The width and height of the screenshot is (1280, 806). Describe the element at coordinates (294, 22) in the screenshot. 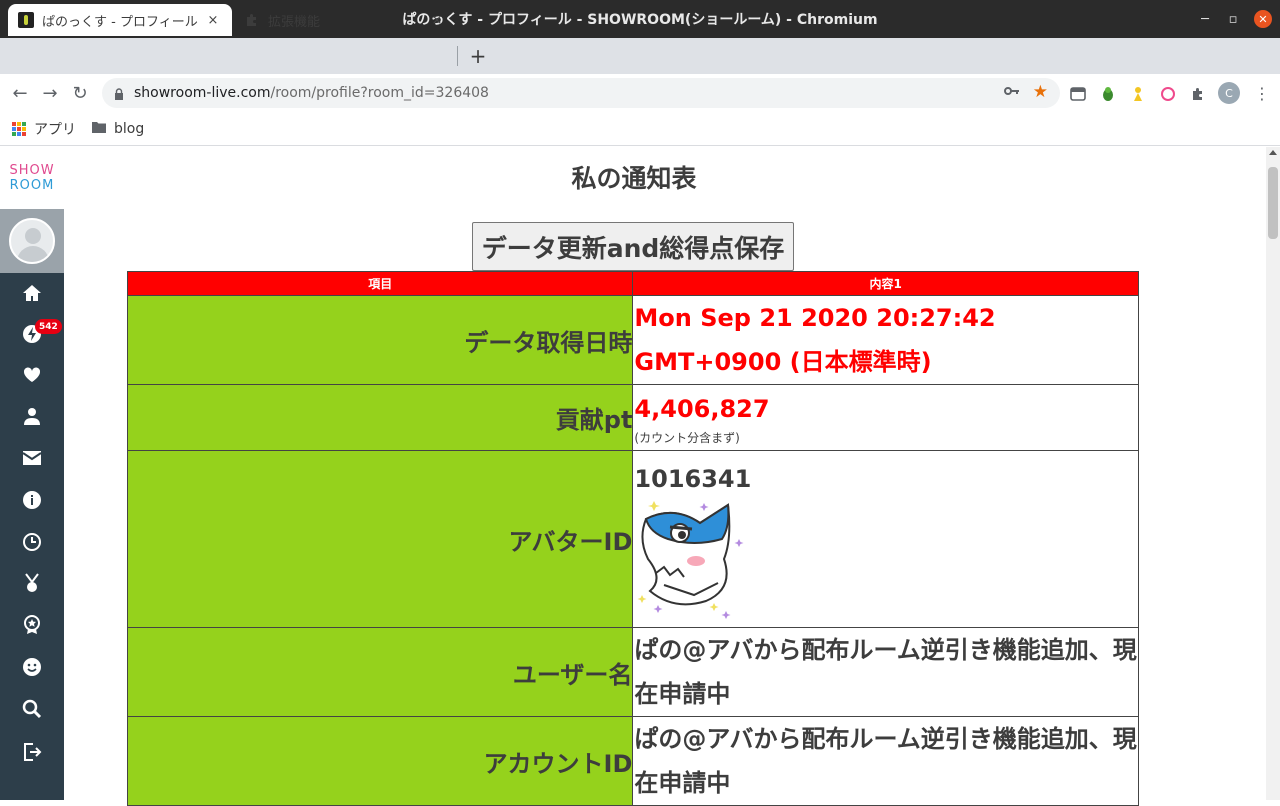

I see `tab-label: 拡張機能` at that location.